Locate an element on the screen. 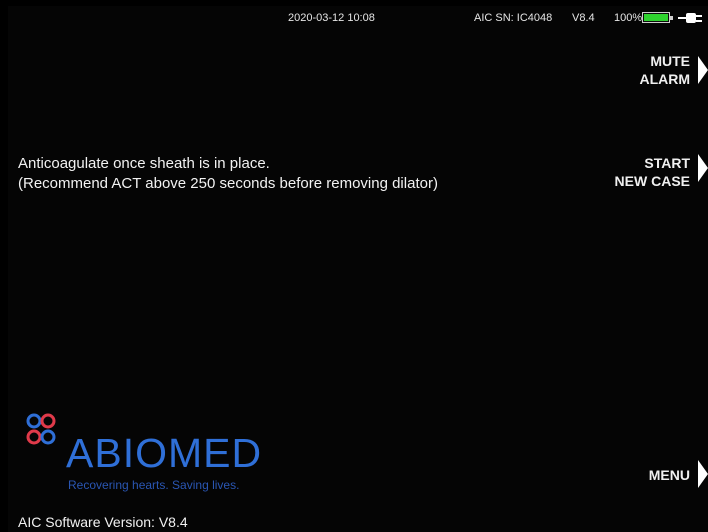 The width and height of the screenshot is (708, 532). start-new-case-arrow-icon is located at coordinates (703, 168).